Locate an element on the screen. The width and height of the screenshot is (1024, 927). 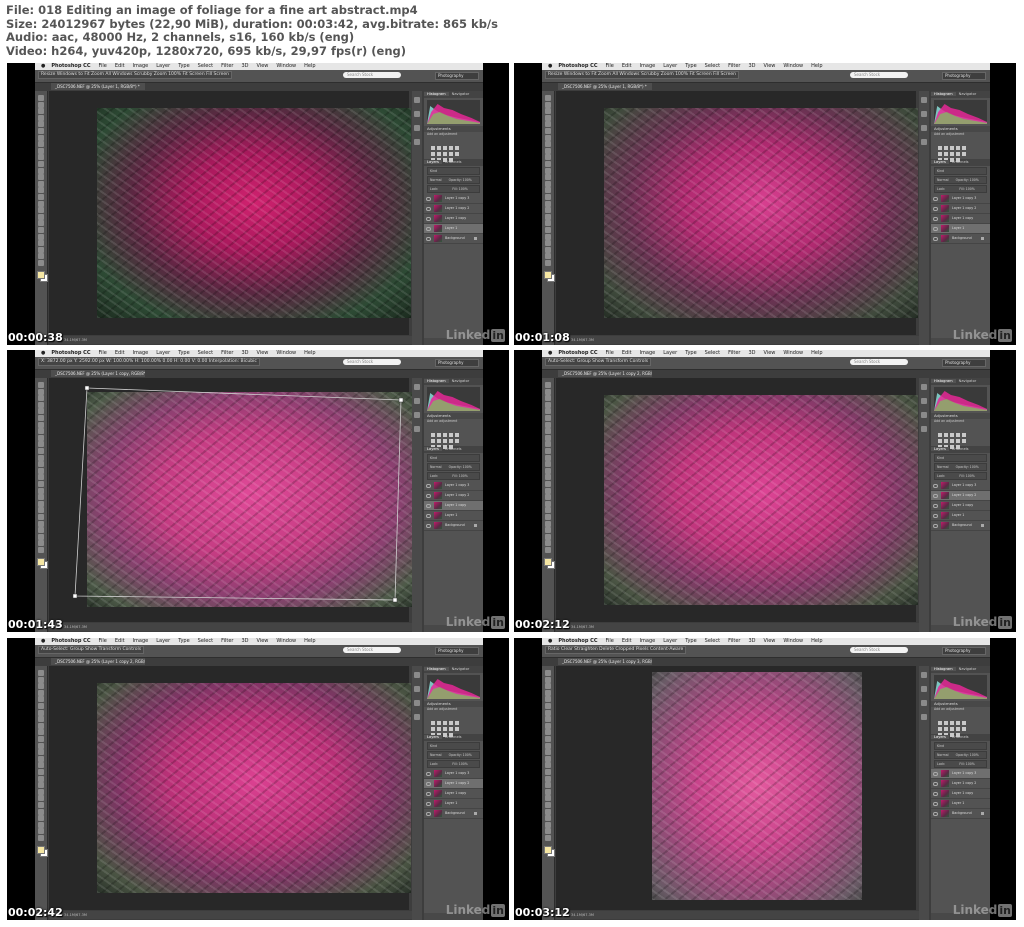
blend-mode-select: Normal is located at coordinates (943, 467).